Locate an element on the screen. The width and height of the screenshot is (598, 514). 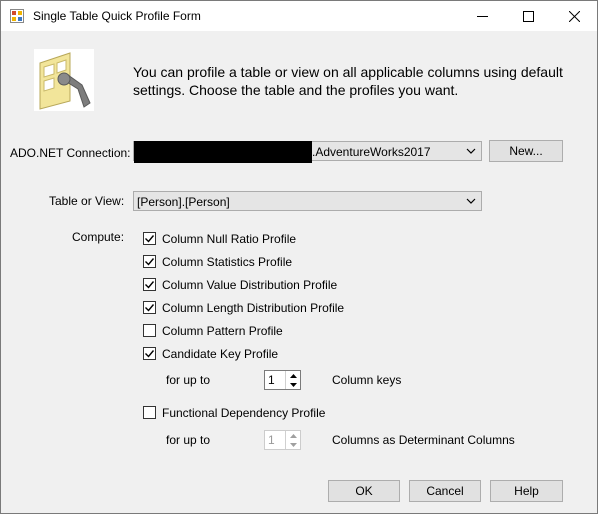
table-wrench-icon is located at coordinates (64, 80).